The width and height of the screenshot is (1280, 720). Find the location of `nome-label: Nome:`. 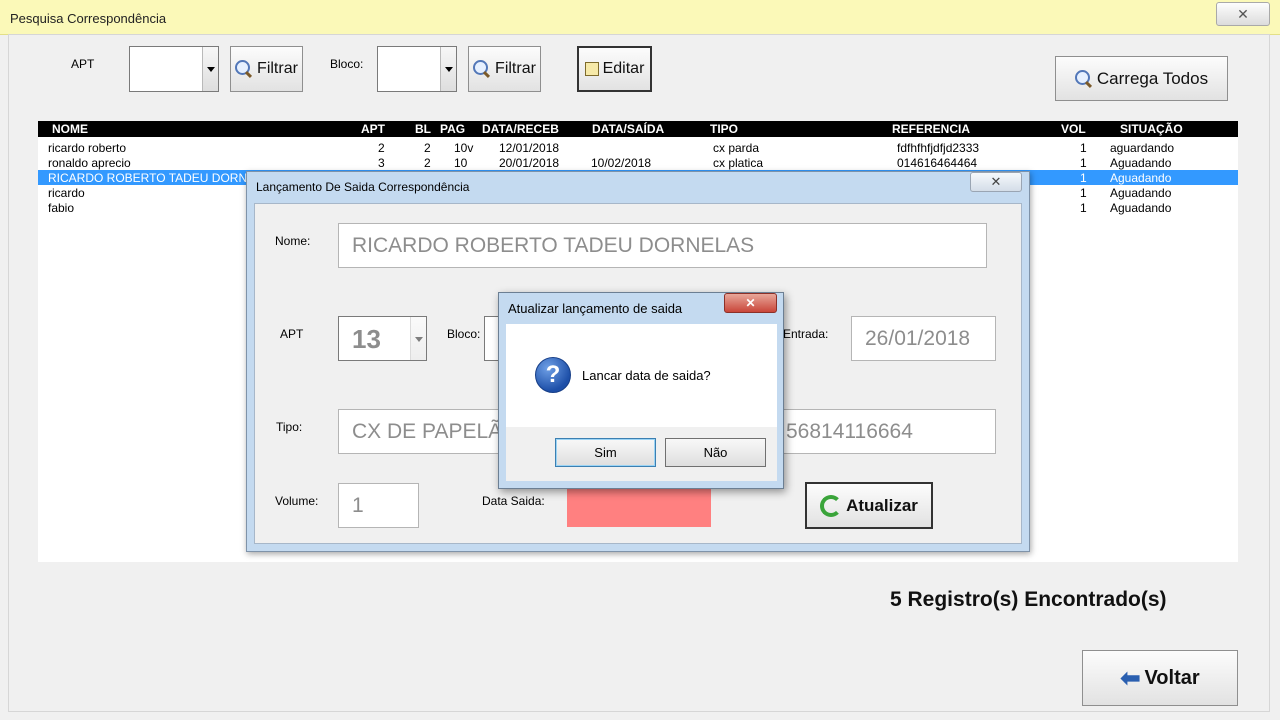

nome-label: Nome: is located at coordinates (293, 241).